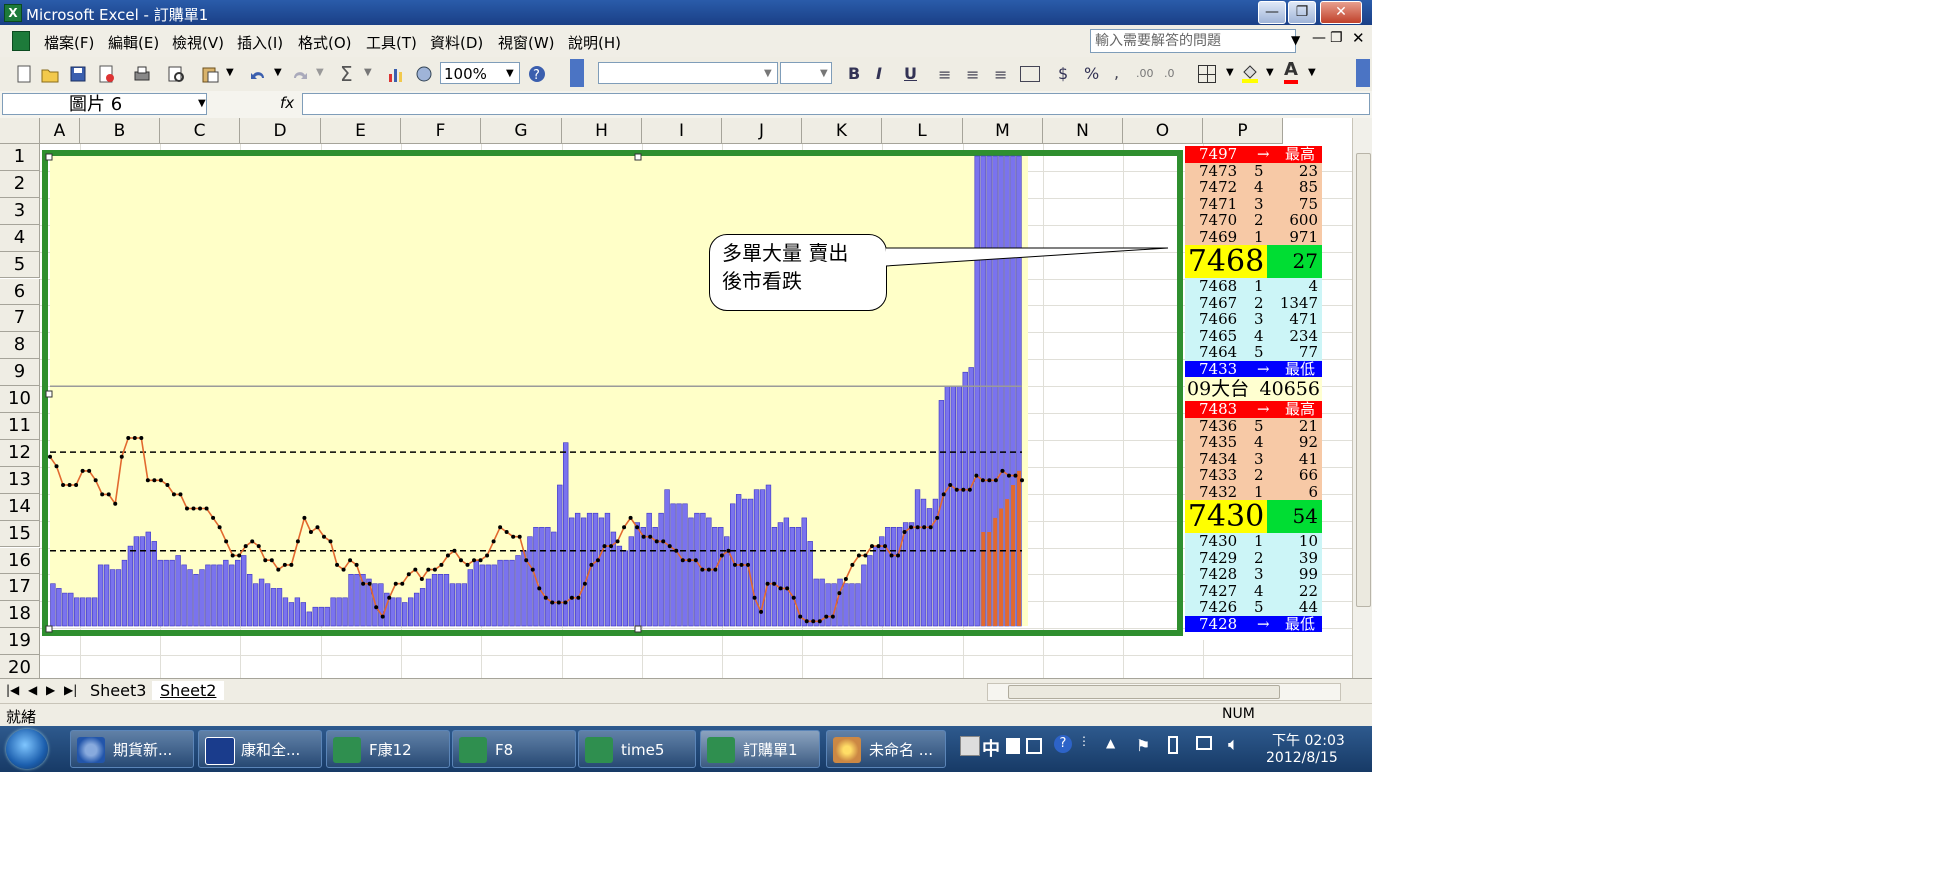  What do you see at coordinates (20, 373) in the screenshot?
I see `row-header: 9` at bounding box center [20, 373].